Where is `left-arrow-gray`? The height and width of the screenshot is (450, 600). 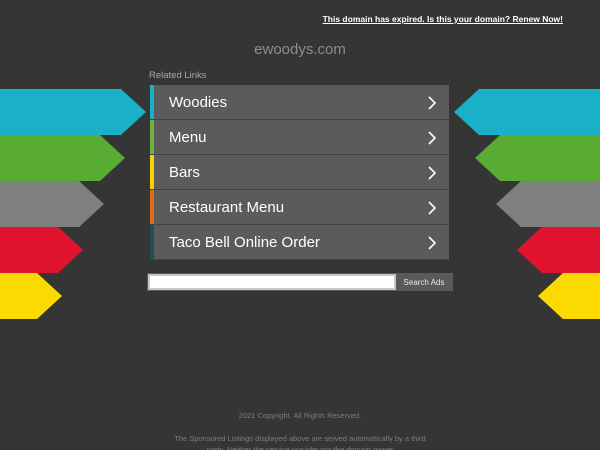 left-arrow-gray is located at coordinates (52, 204).